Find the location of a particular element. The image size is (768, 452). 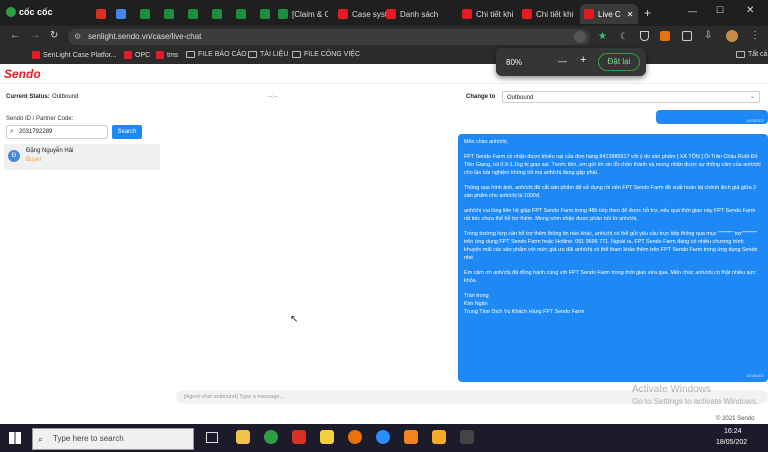

back-icon: ← is located at coordinates (15, 35).